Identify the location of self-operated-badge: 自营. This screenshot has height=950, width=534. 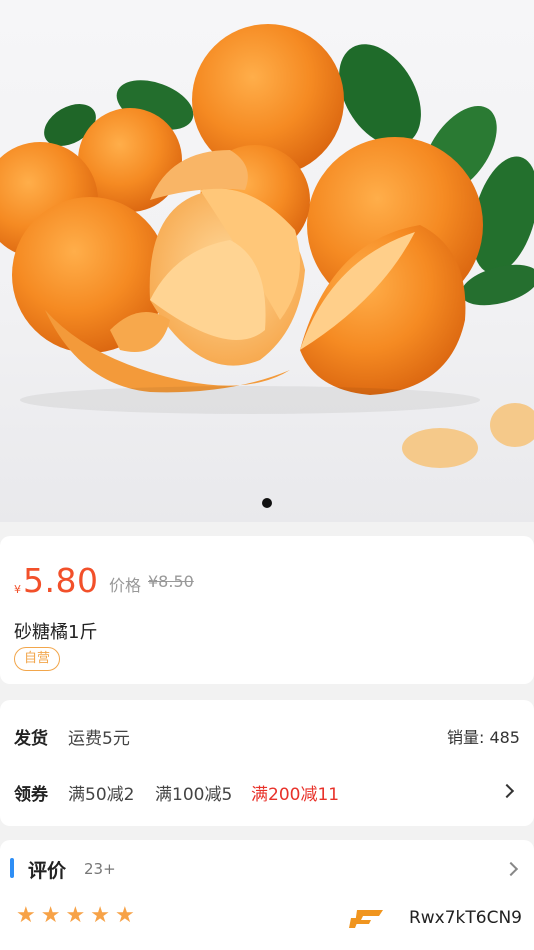
(37, 659).